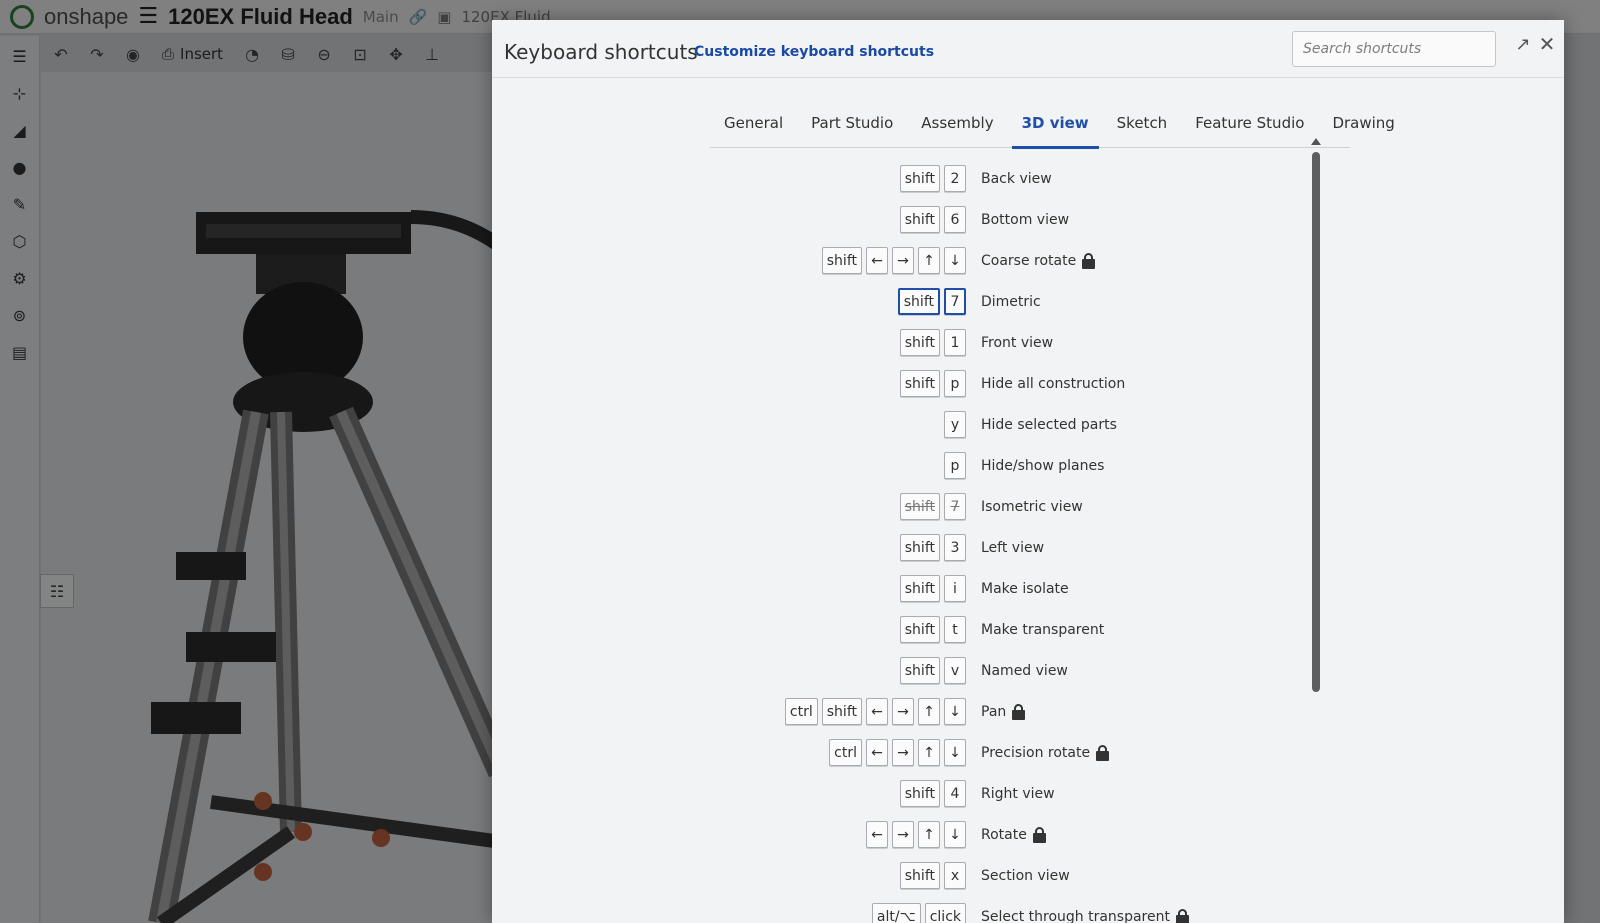 The image size is (1600, 923). Describe the element at coordinates (839, 913) in the screenshot. I see `key-combo: alt/⌥ click` at that location.